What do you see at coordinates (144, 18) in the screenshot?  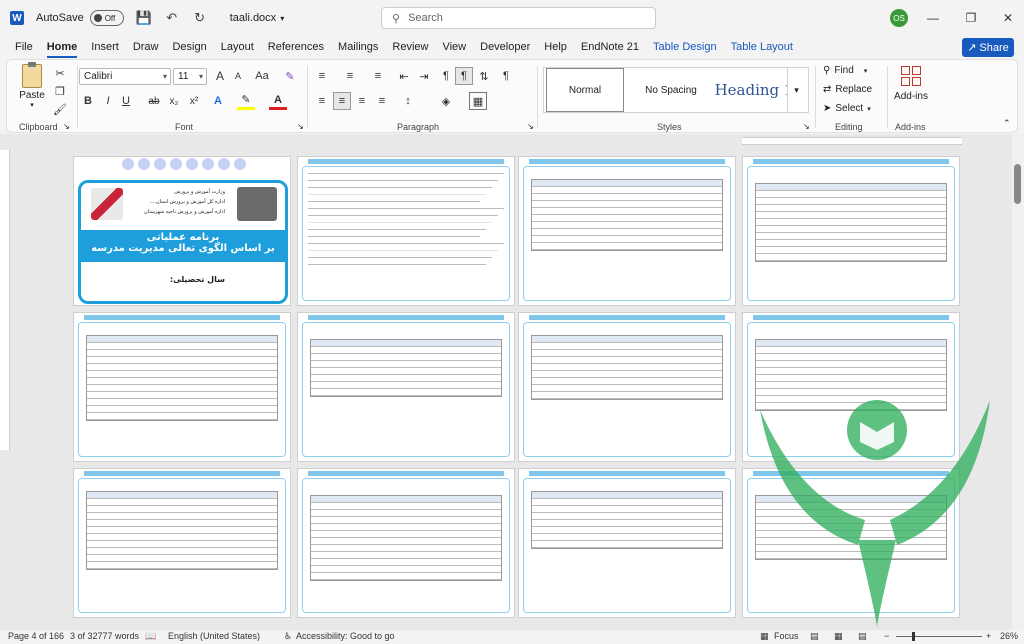 I see `save-icon: 💾` at bounding box center [144, 18].